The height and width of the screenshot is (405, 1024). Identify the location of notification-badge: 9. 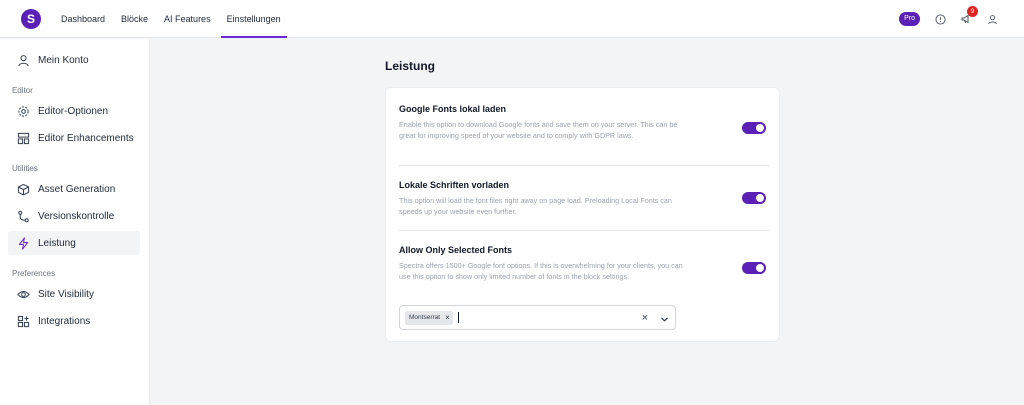
(972, 11).